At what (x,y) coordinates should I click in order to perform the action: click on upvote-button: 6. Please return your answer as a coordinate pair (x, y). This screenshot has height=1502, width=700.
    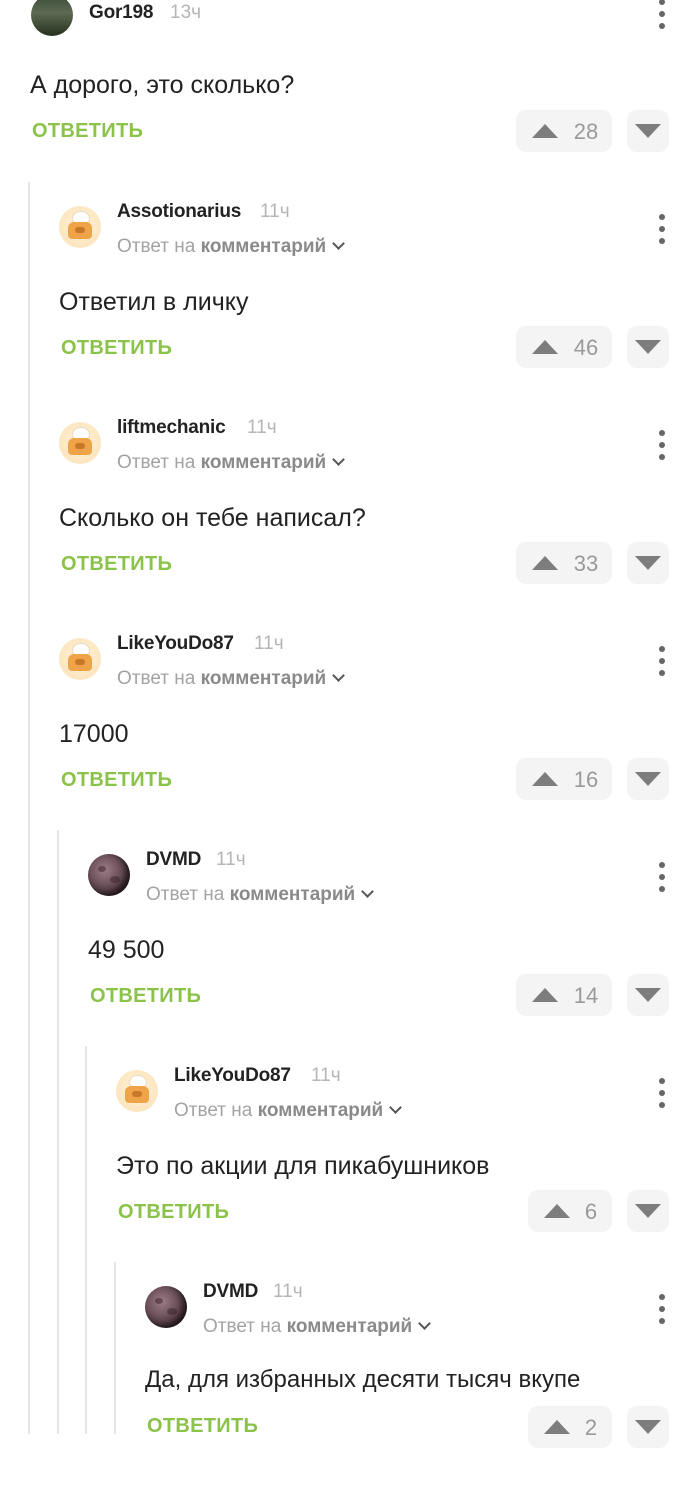
    Looking at the image, I should click on (570, 1211).